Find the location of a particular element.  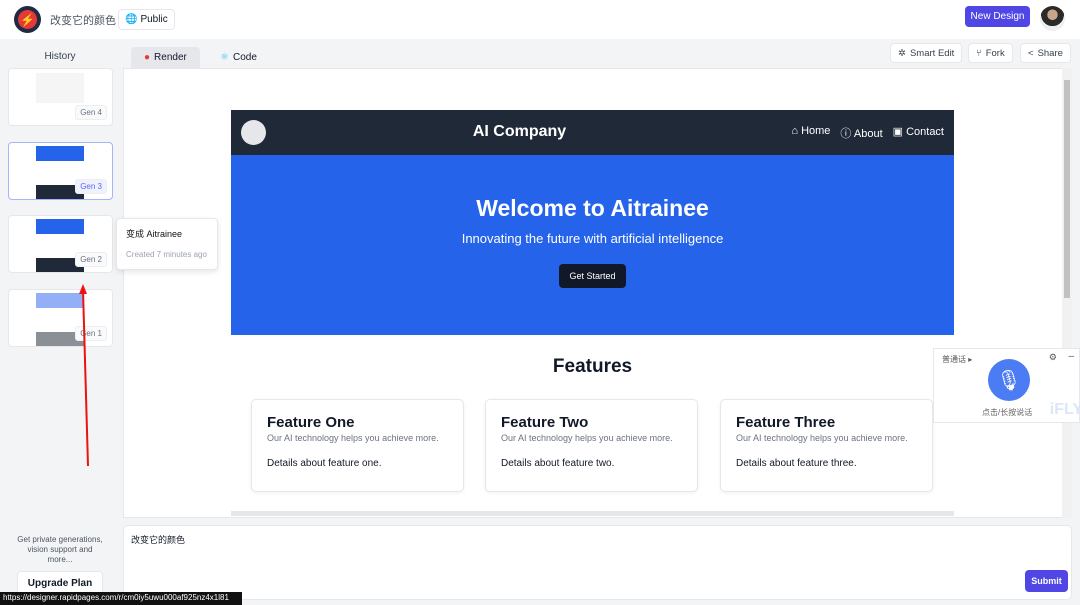

nav-home: ⌂ Home is located at coordinates (810, 133).